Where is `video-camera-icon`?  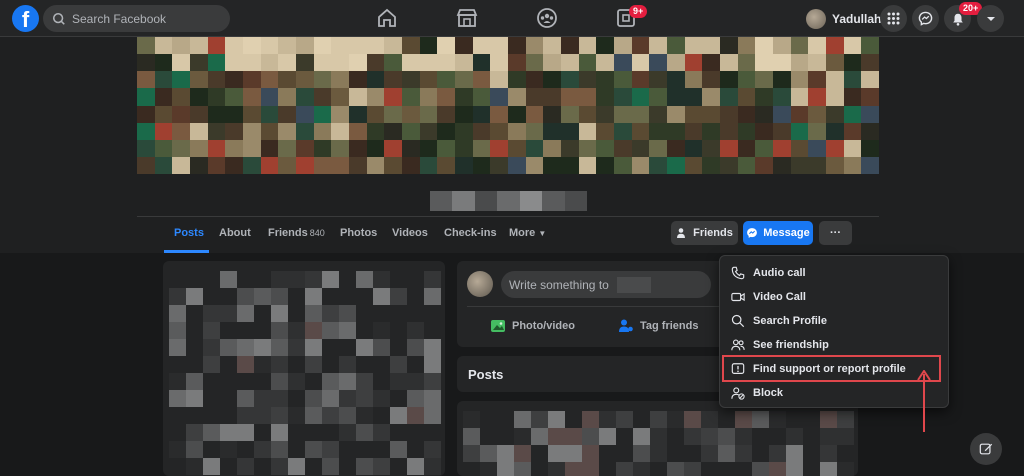
video-camera-icon is located at coordinates (738, 297).